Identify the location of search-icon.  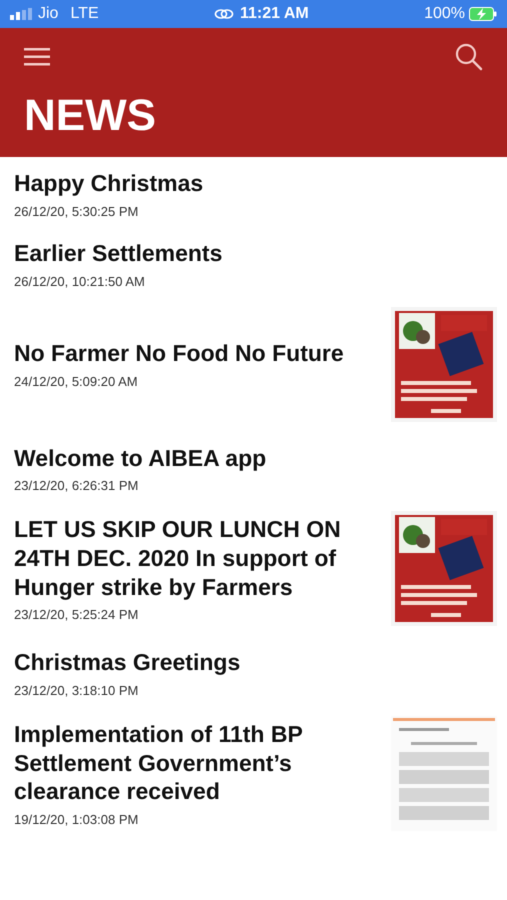
(469, 57).